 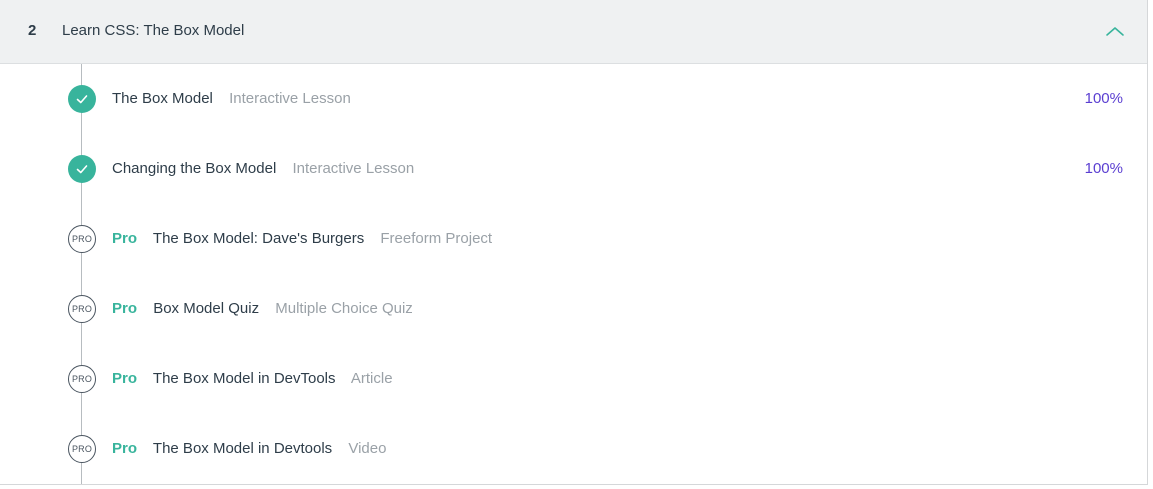 What do you see at coordinates (194, 168) in the screenshot?
I see `lesson-title: Changing the Box Model` at bounding box center [194, 168].